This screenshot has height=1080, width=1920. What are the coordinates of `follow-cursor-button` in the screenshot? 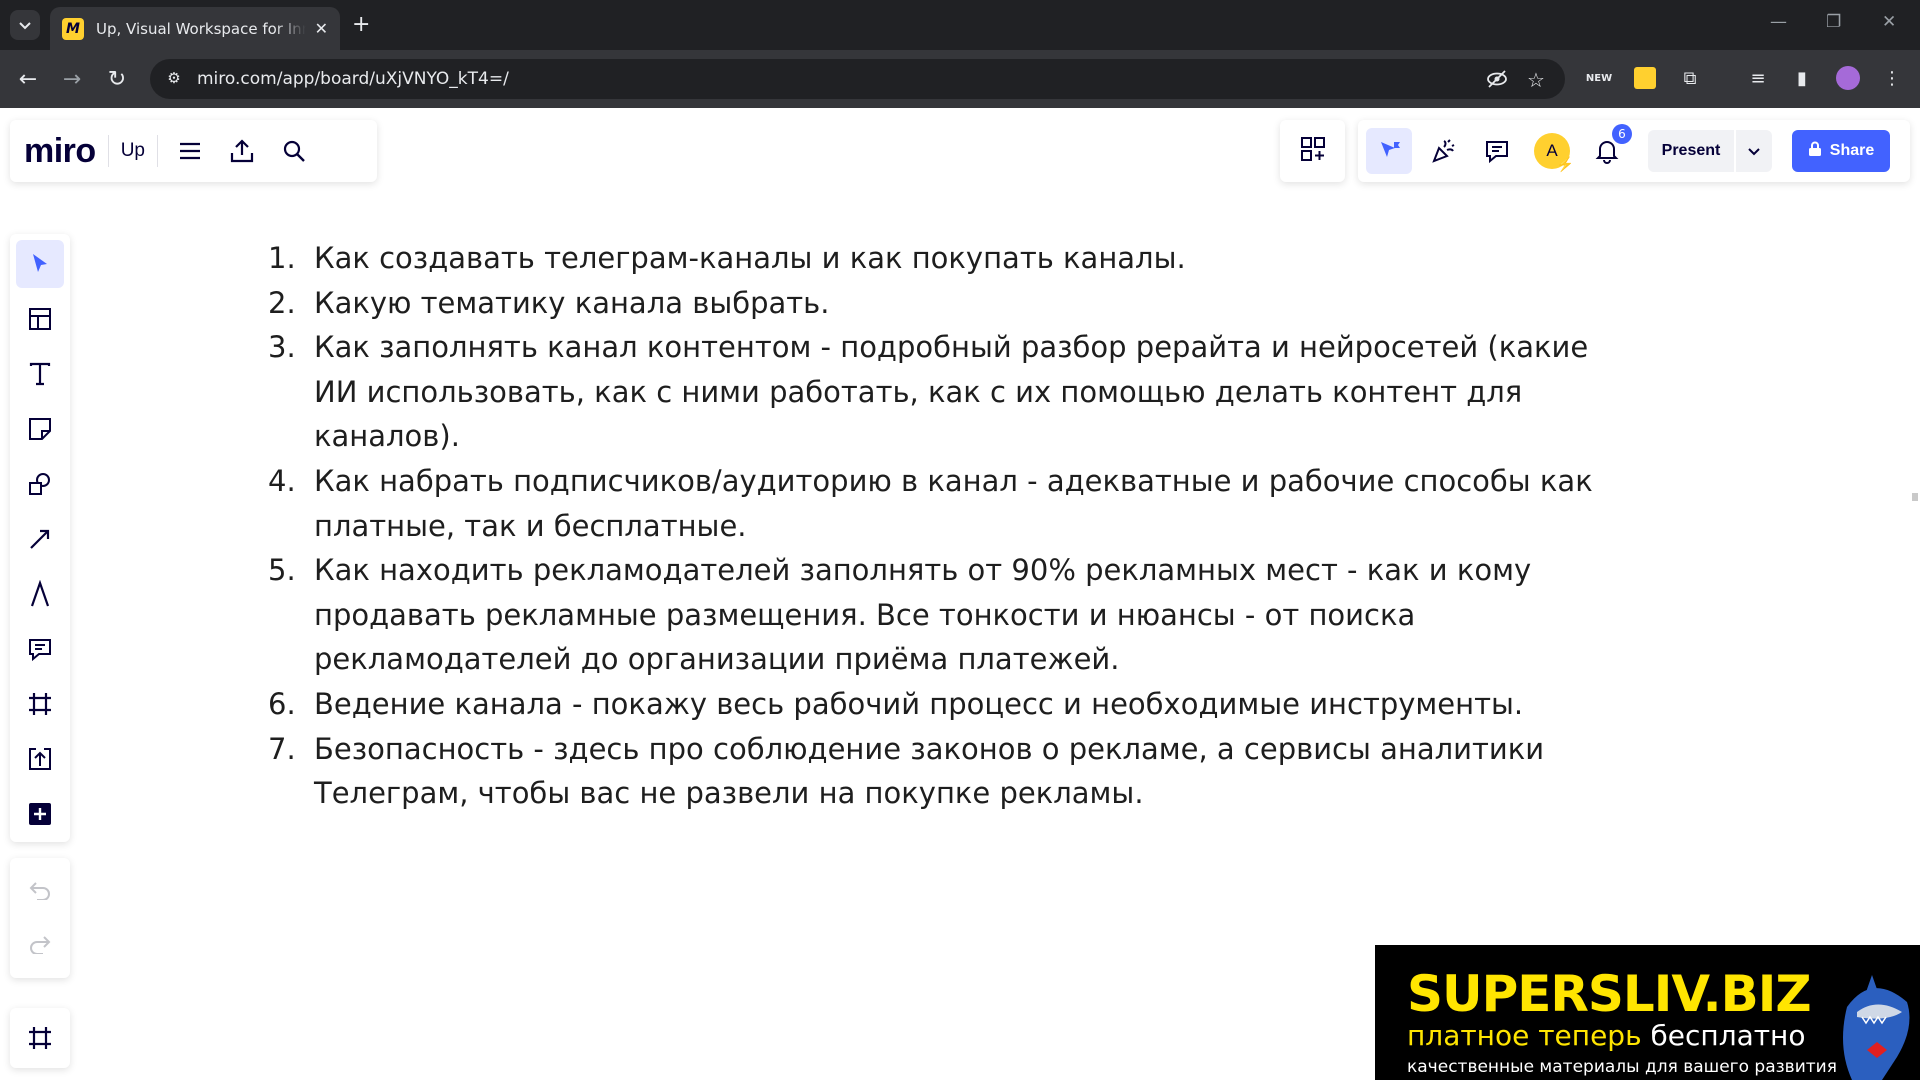 It's located at (1389, 151).